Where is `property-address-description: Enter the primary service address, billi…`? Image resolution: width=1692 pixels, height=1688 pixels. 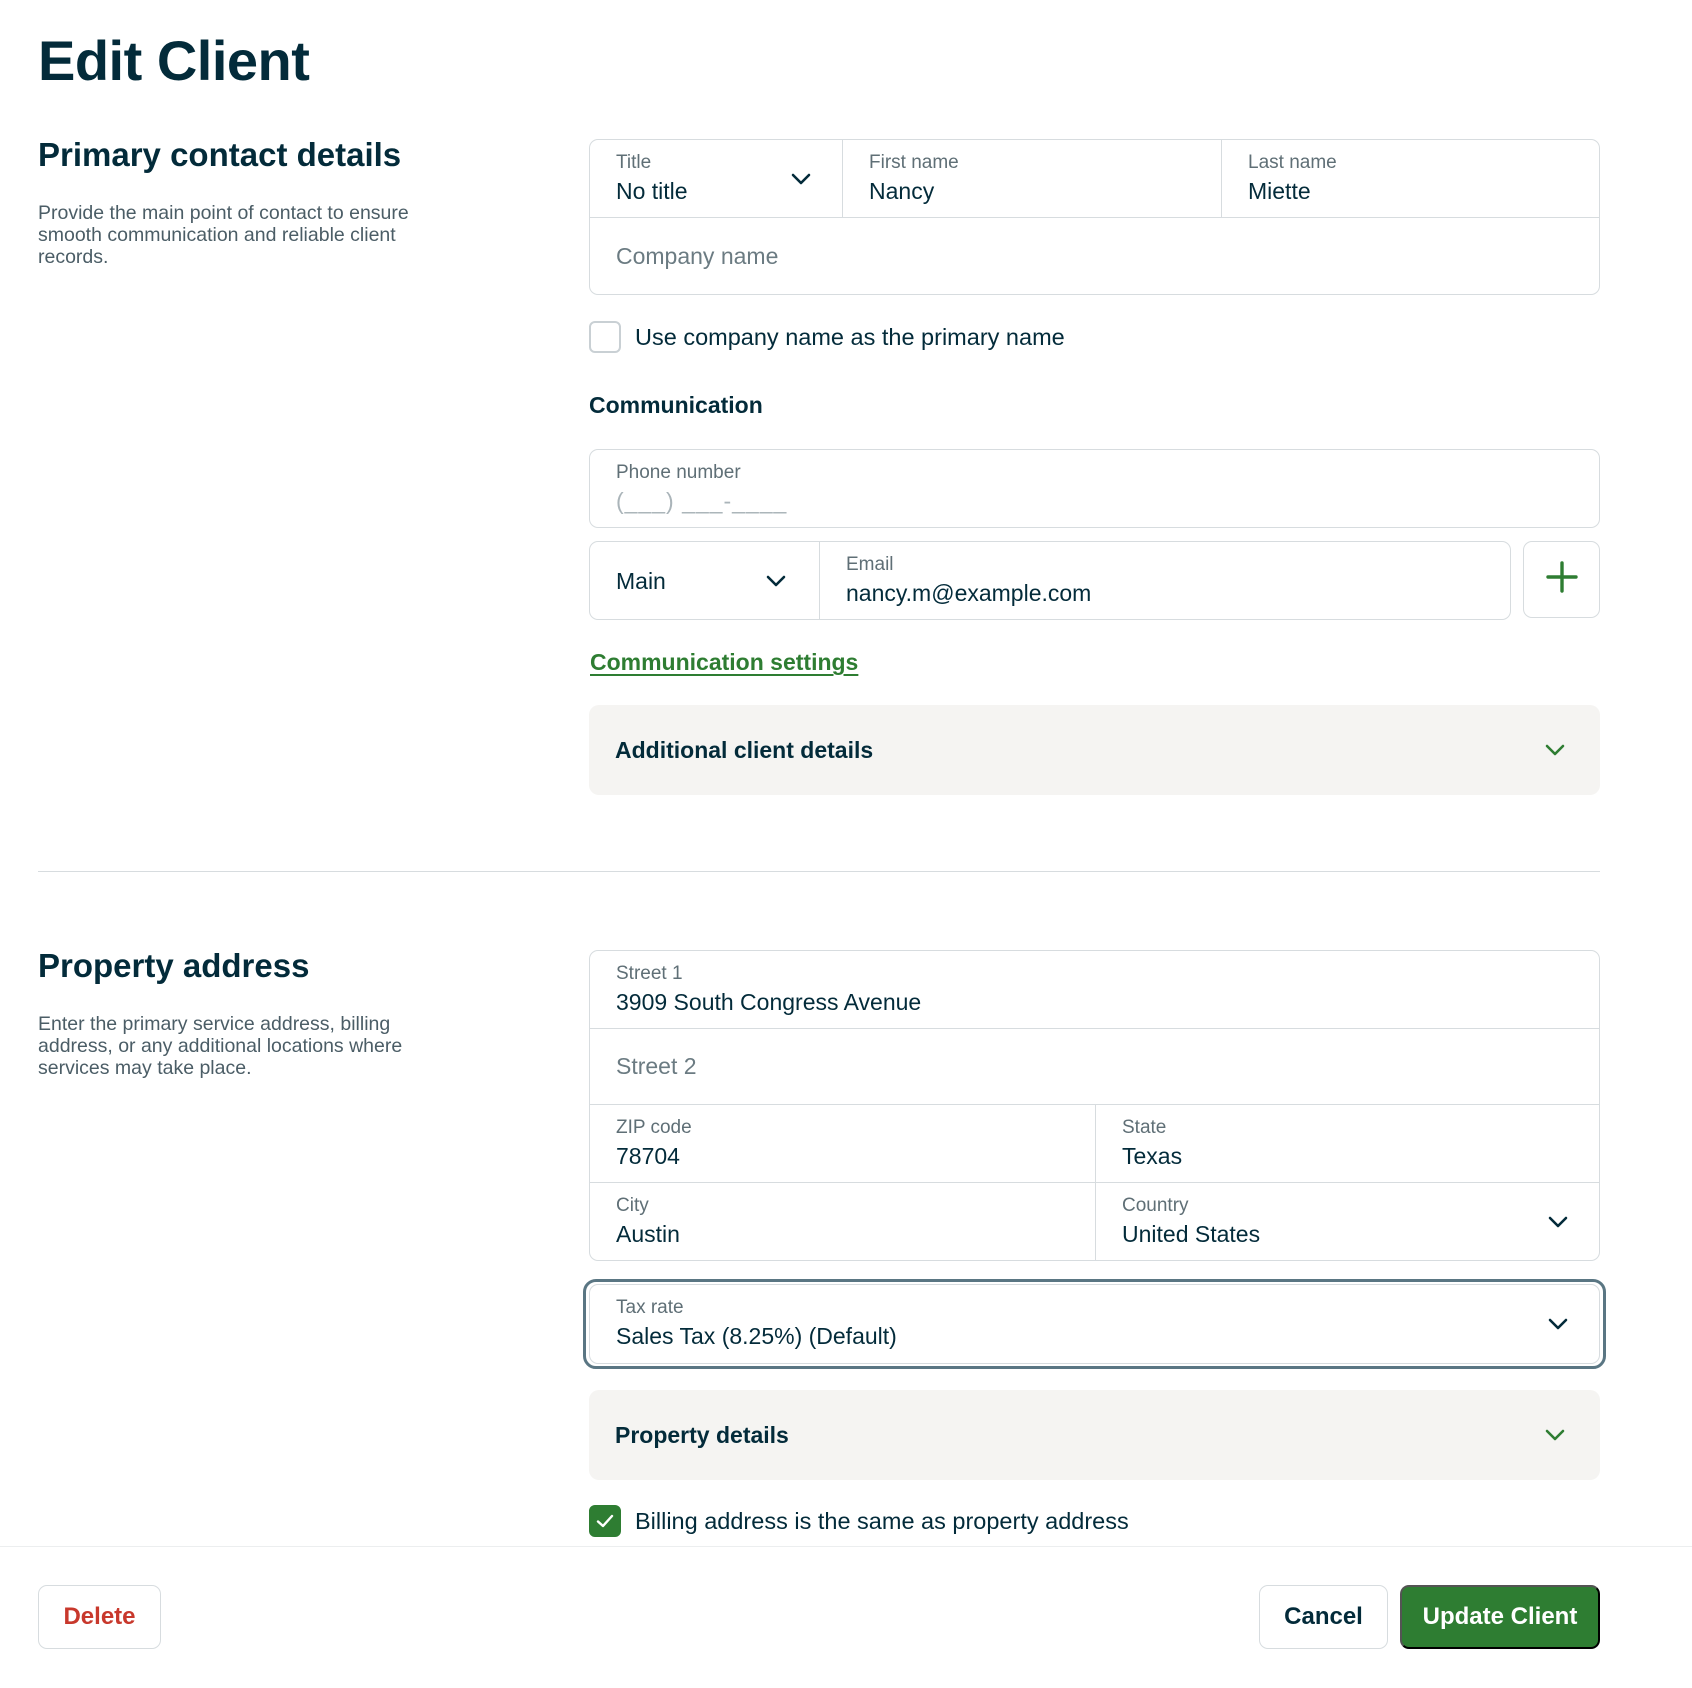 property-address-description: Enter the primary service address, billi… is located at coordinates (220, 1046).